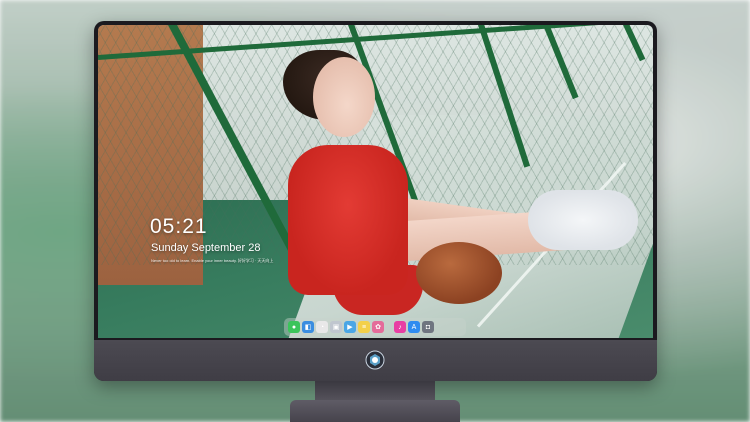 The width and height of the screenshot is (750, 422). Describe the element at coordinates (322, 327) in the screenshot. I see `clock-icon: ◔` at that location.